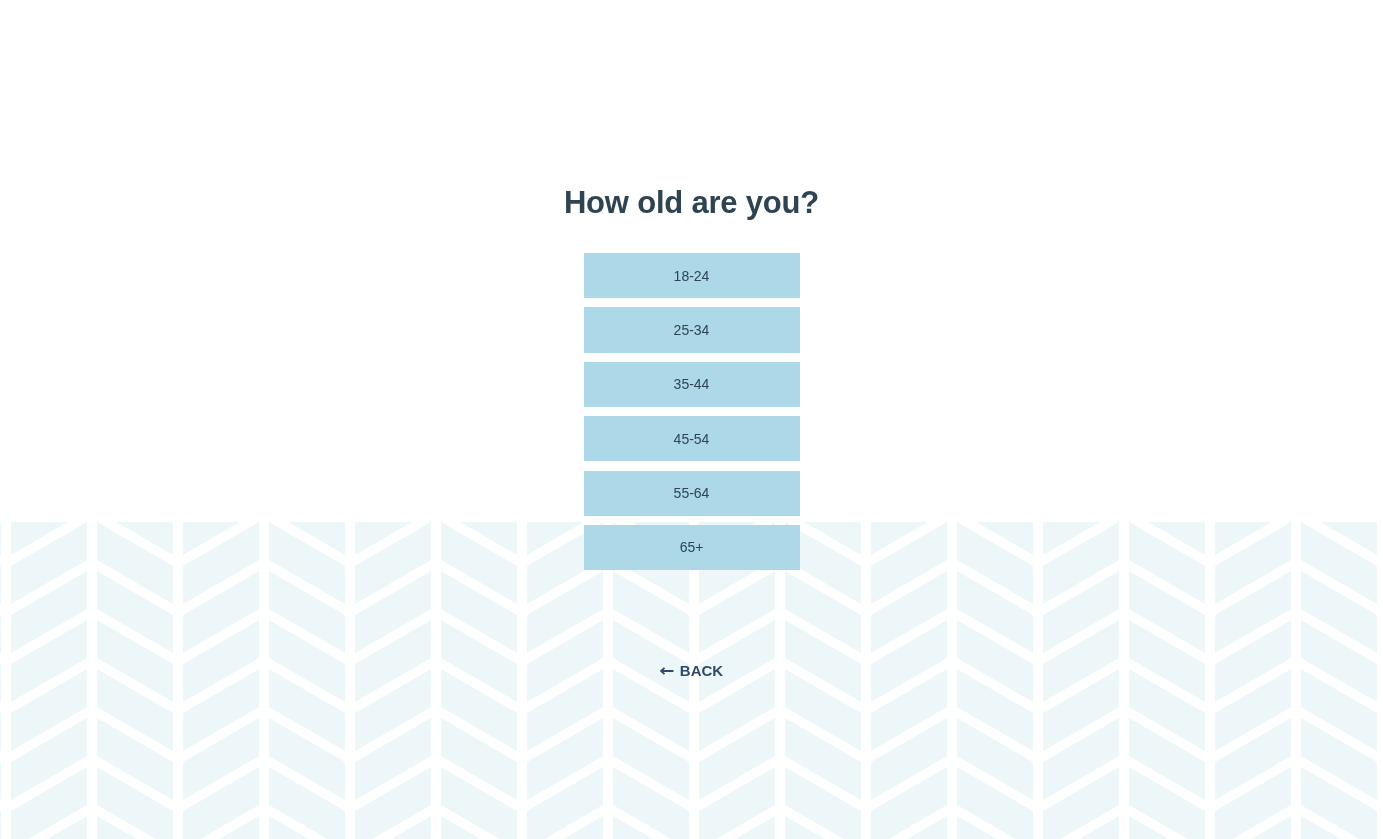 The width and height of the screenshot is (1383, 839). I want to click on age-option-button: 65+, so click(691, 547).